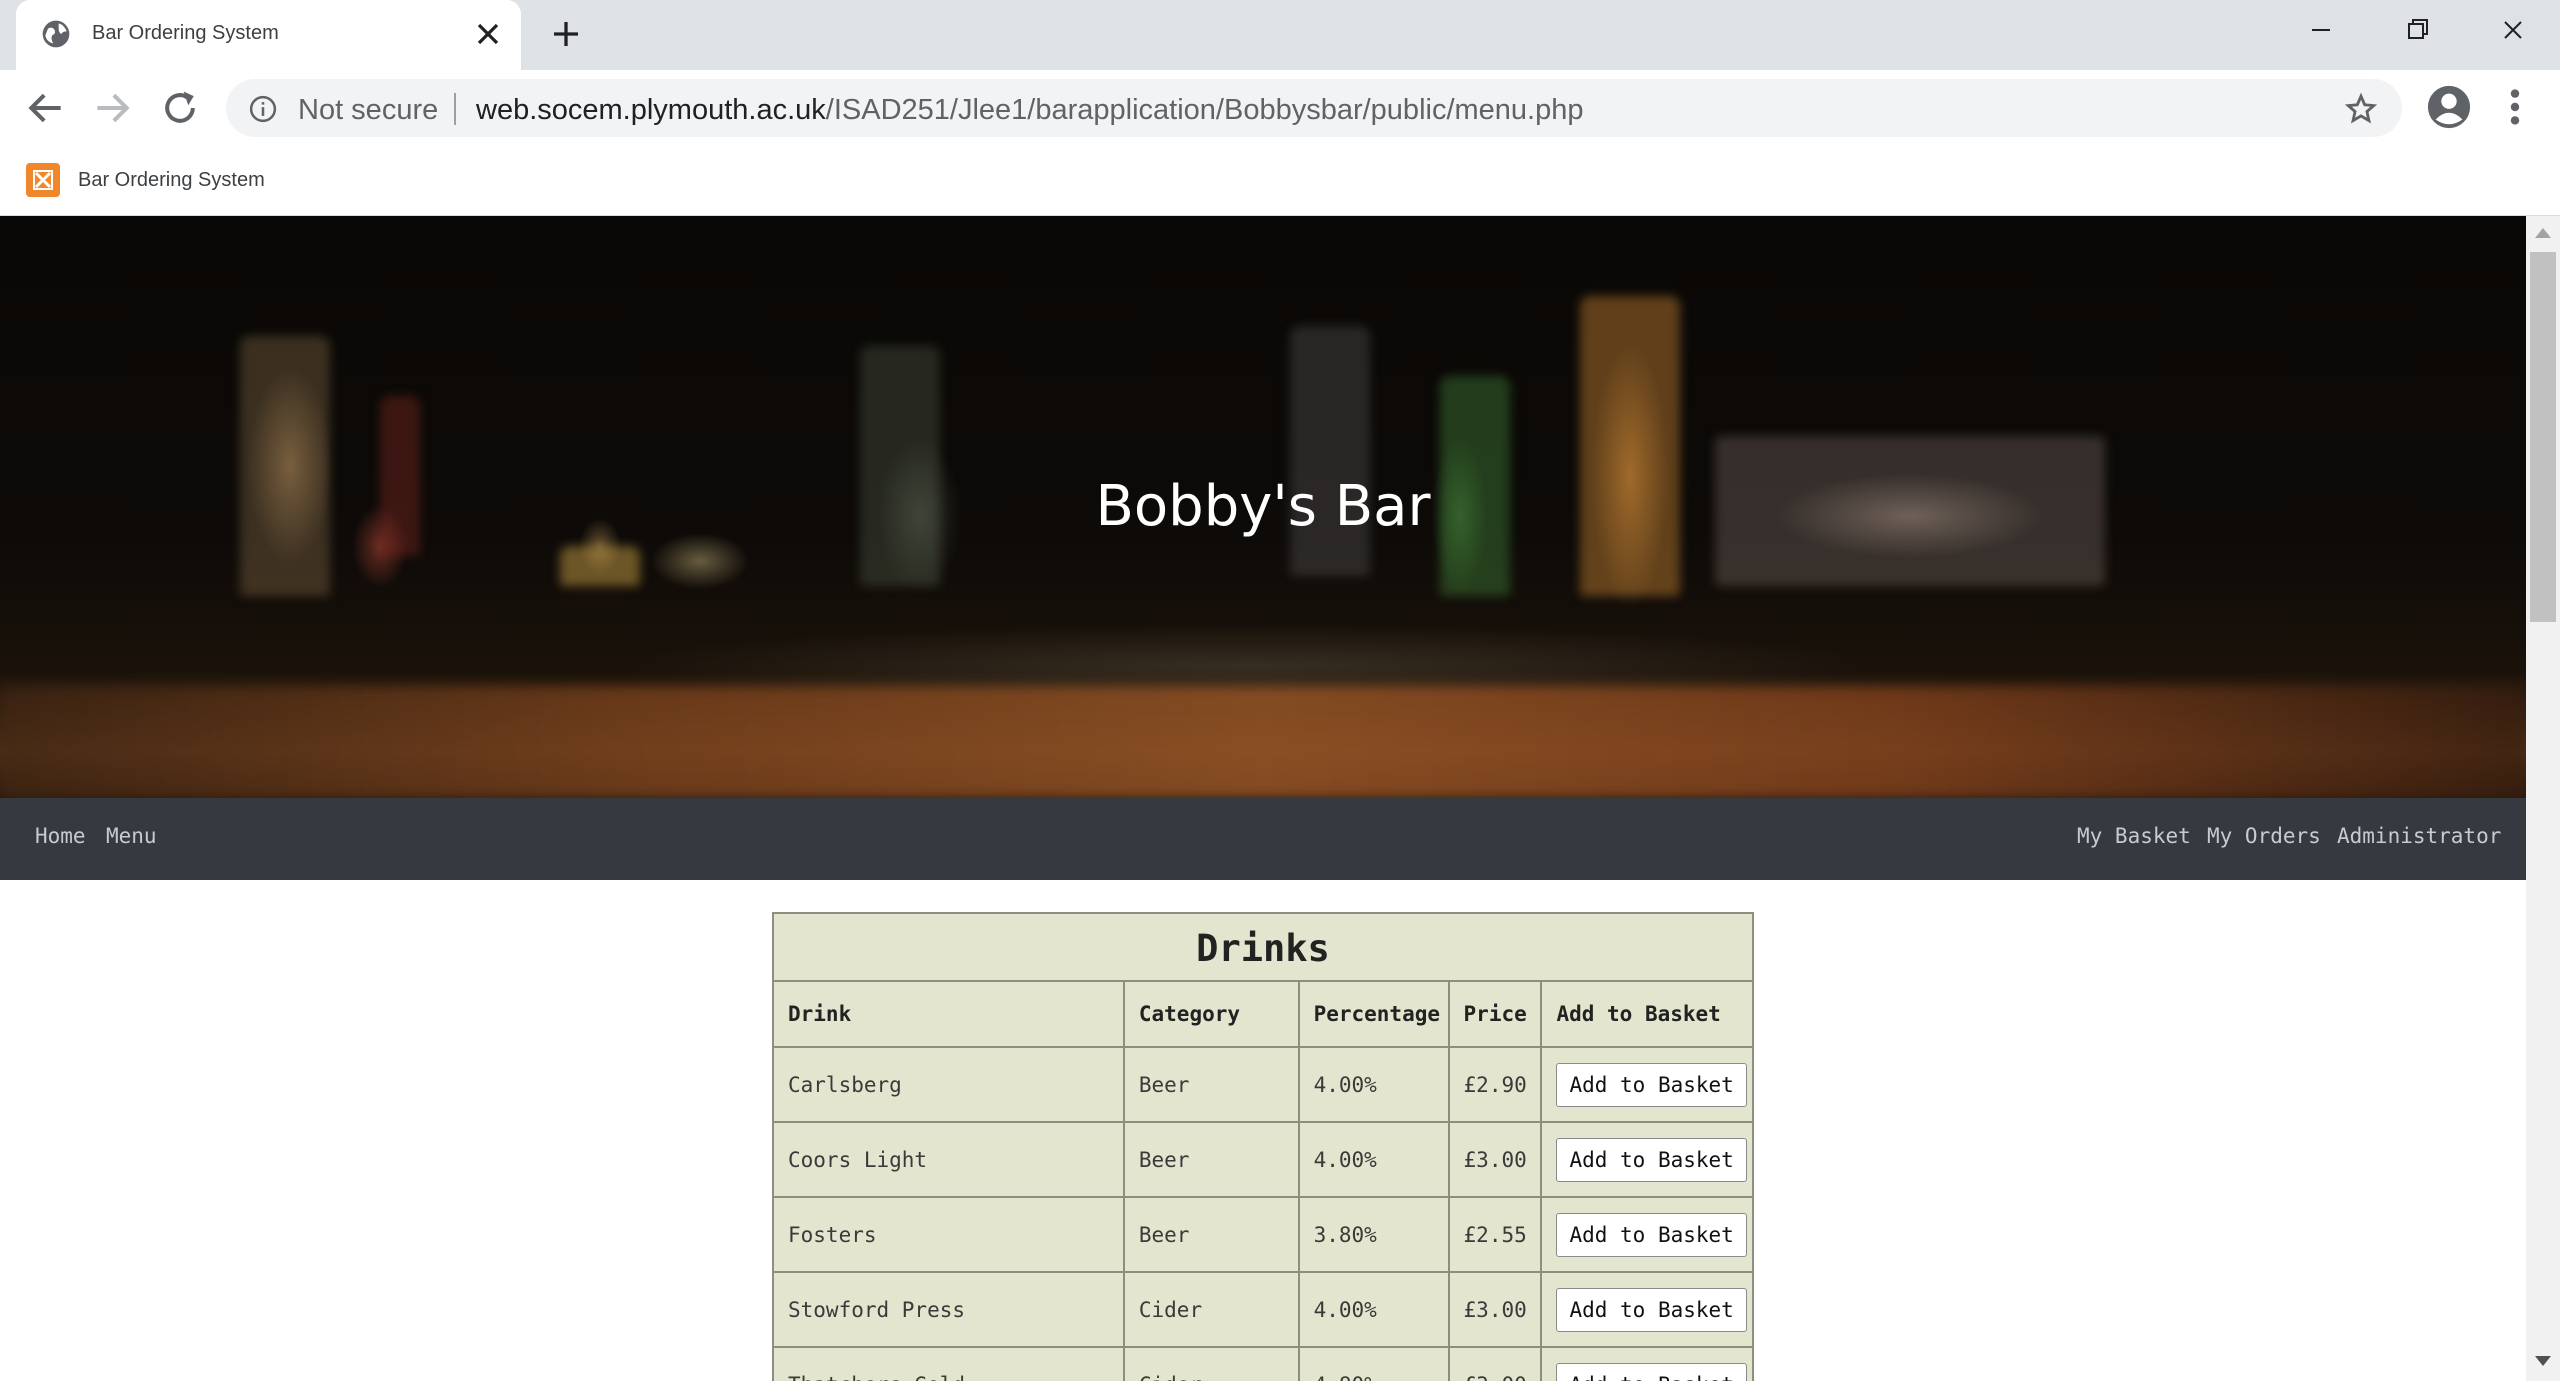 Image resolution: width=2560 pixels, height=1381 pixels. What do you see at coordinates (56, 34) in the screenshot?
I see `globe-icon` at bounding box center [56, 34].